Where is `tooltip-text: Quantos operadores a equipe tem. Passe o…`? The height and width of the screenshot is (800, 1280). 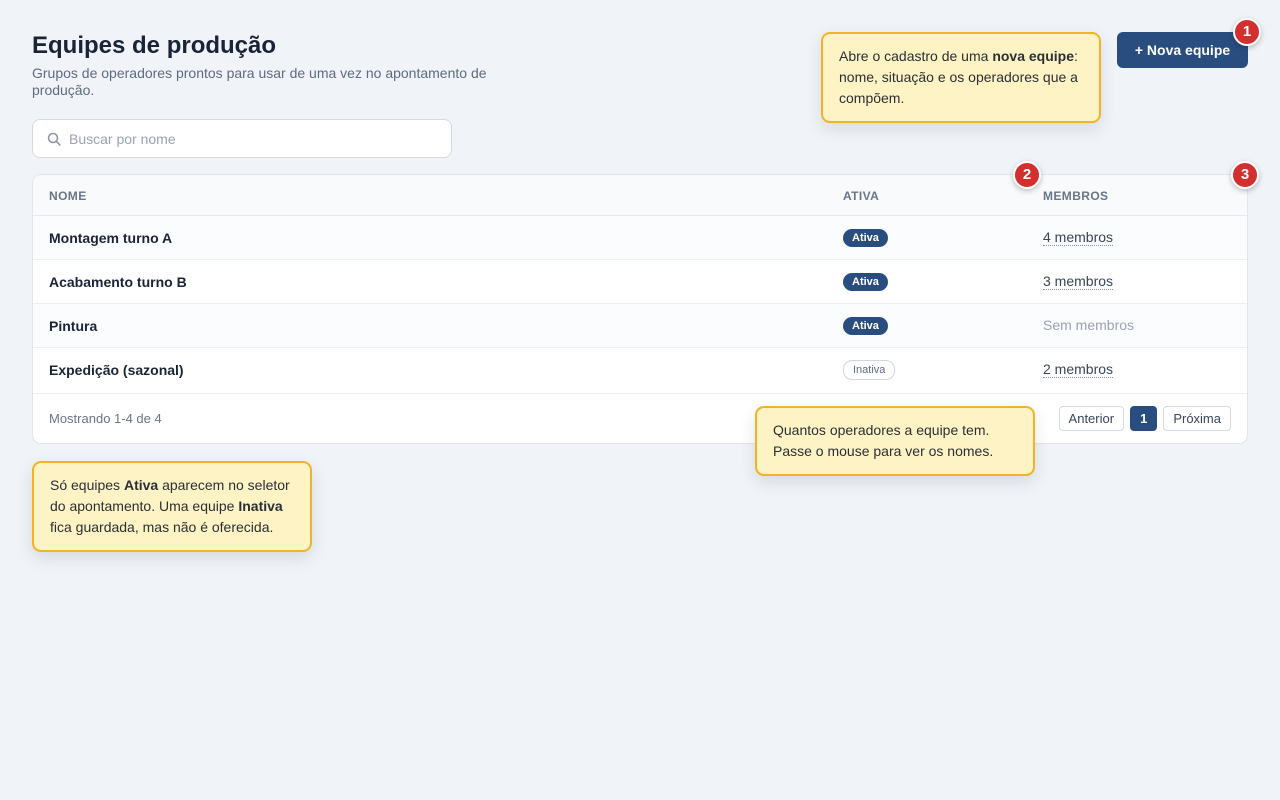 tooltip-text: Quantos operadores a equipe tem. Passe o… is located at coordinates (883, 440).